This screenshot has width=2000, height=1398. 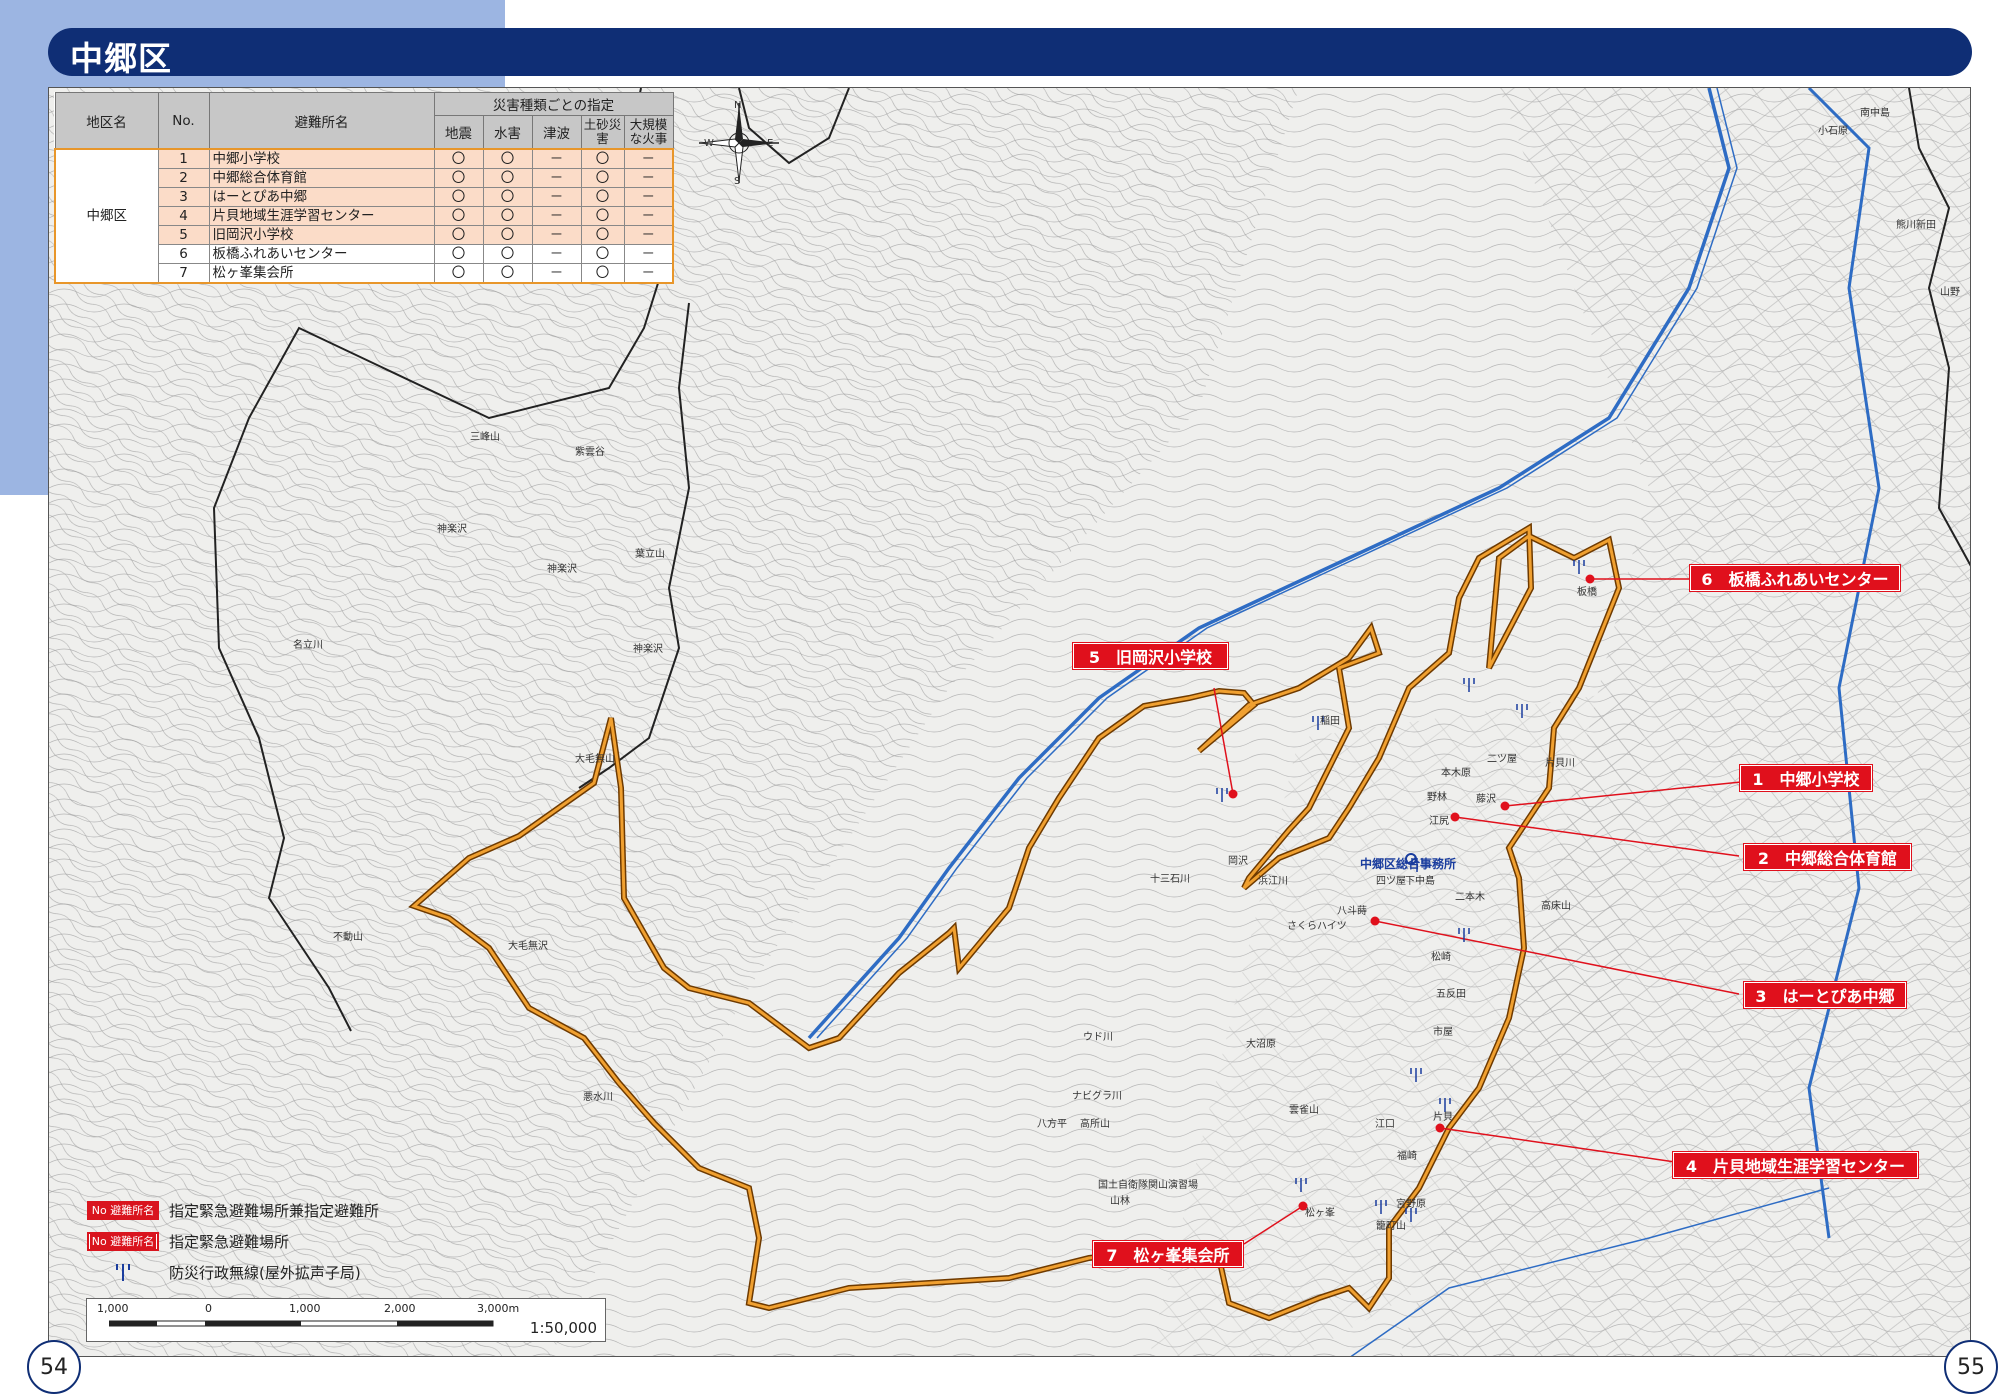 What do you see at coordinates (321, 254) in the screenshot?
I see `shelter-name: 板橋ふれあいセンター` at bounding box center [321, 254].